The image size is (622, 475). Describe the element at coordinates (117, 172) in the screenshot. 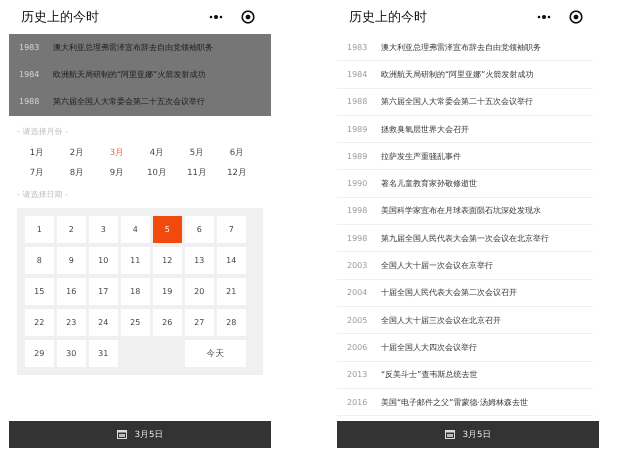

I see `month-option: 9月` at that location.